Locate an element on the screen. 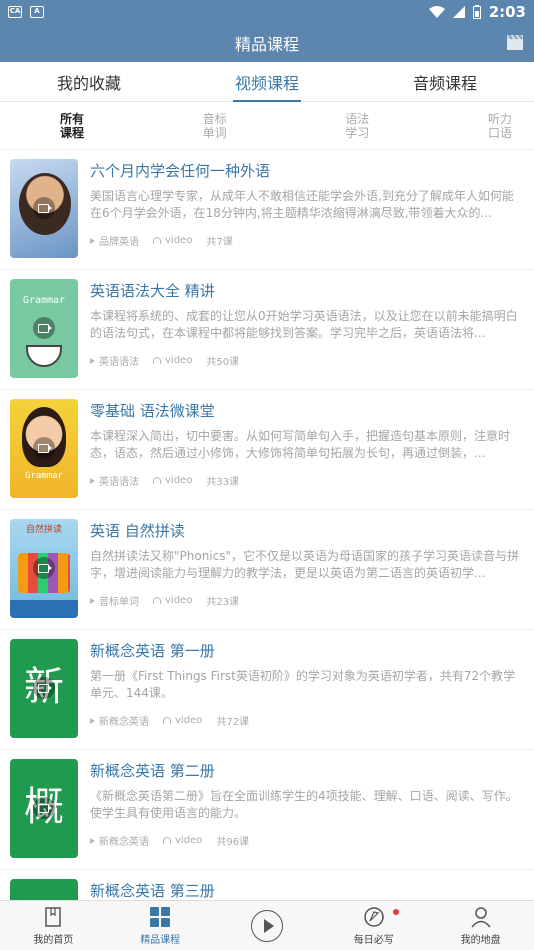  nav-player is located at coordinates (267, 925).